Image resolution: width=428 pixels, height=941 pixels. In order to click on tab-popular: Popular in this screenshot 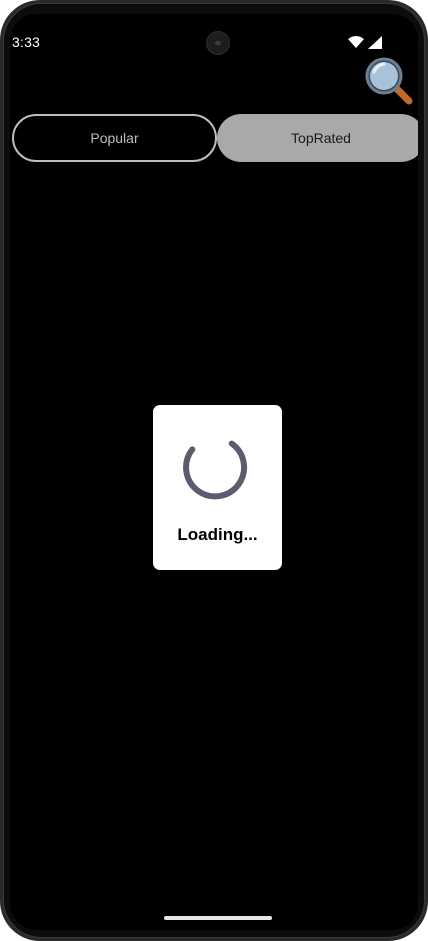, I will do `click(114, 138)`.